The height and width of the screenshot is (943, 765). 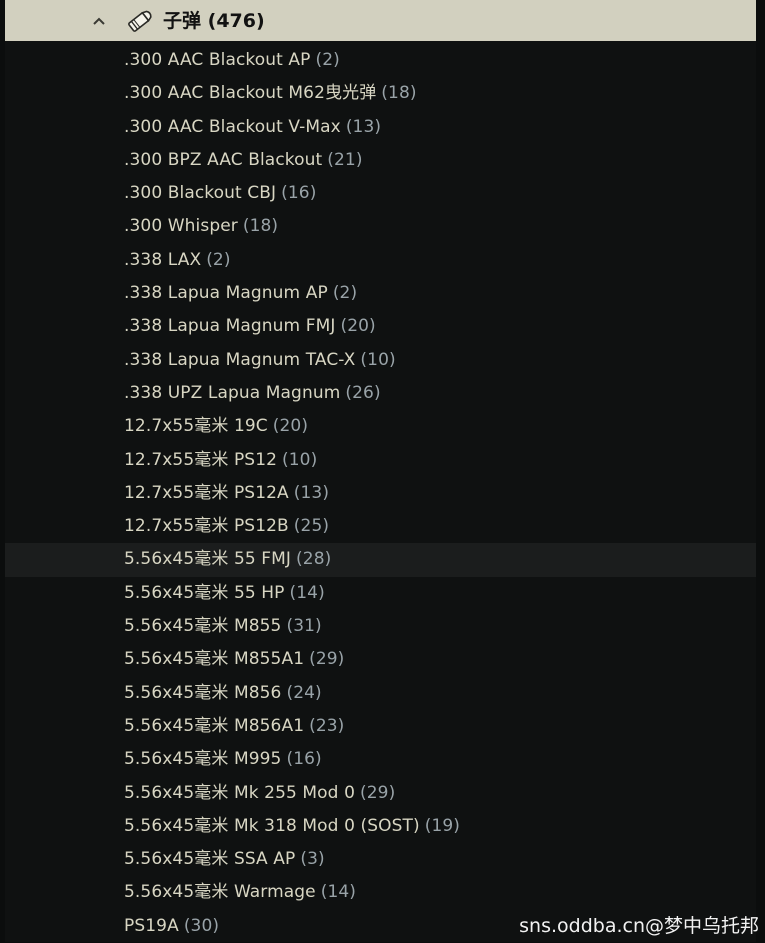 What do you see at coordinates (214, 21) in the screenshot?
I see `category-title: 子弹 (476)` at bounding box center [214, 21].